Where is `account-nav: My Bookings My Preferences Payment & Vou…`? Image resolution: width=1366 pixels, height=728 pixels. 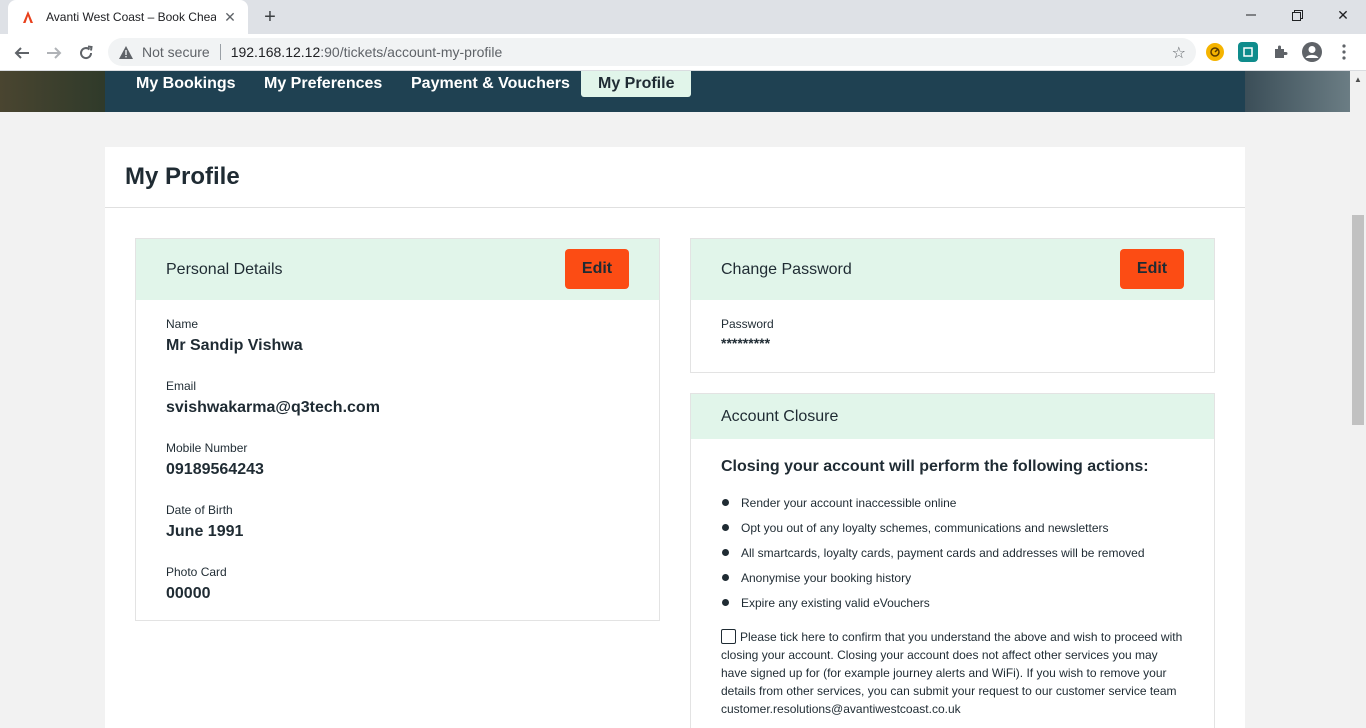 account-nav: My Bookings My Preferences Payment & Vou… is located at coordinates (675, 91).